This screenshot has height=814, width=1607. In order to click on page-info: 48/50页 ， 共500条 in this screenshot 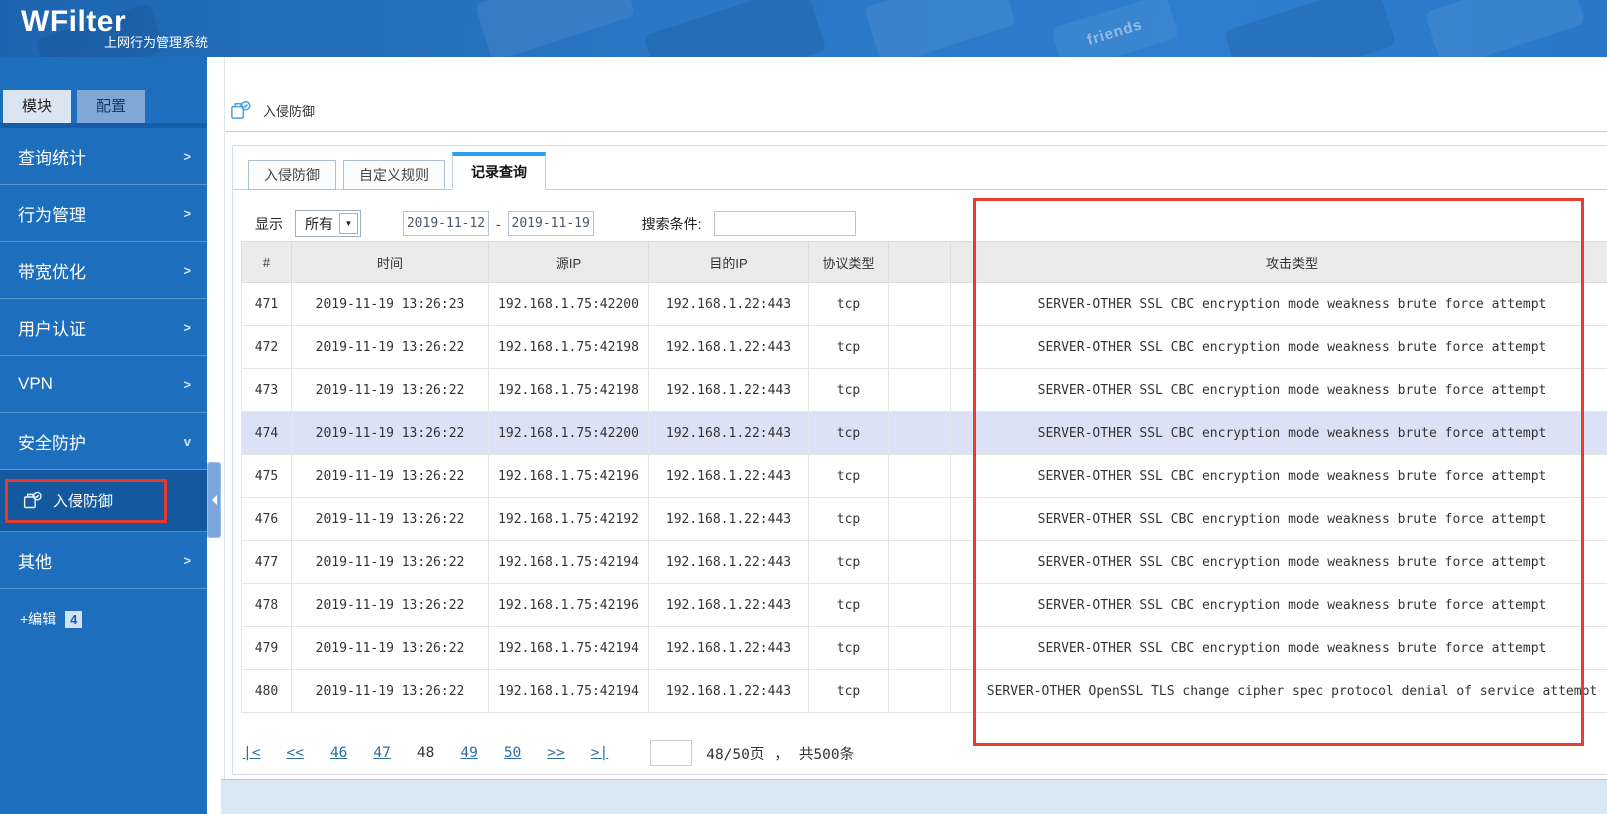, I will do `click(780, 753)`.